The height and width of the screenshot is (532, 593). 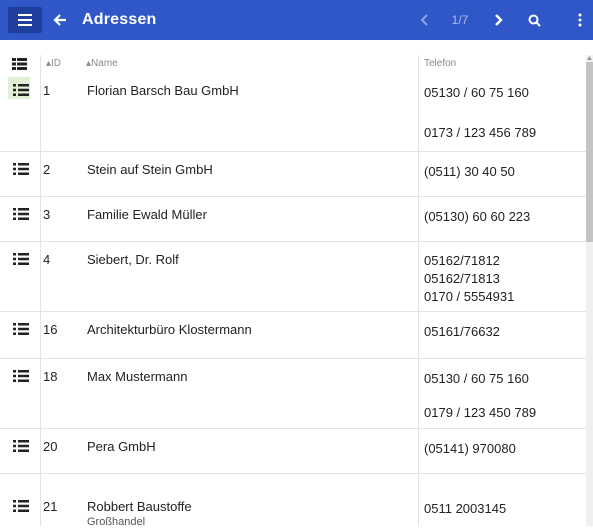 What do you see at coordinates (121, 446) in the screenshot?
I see `cell-name: Pera GmbH` at bounding box center [121, 446].